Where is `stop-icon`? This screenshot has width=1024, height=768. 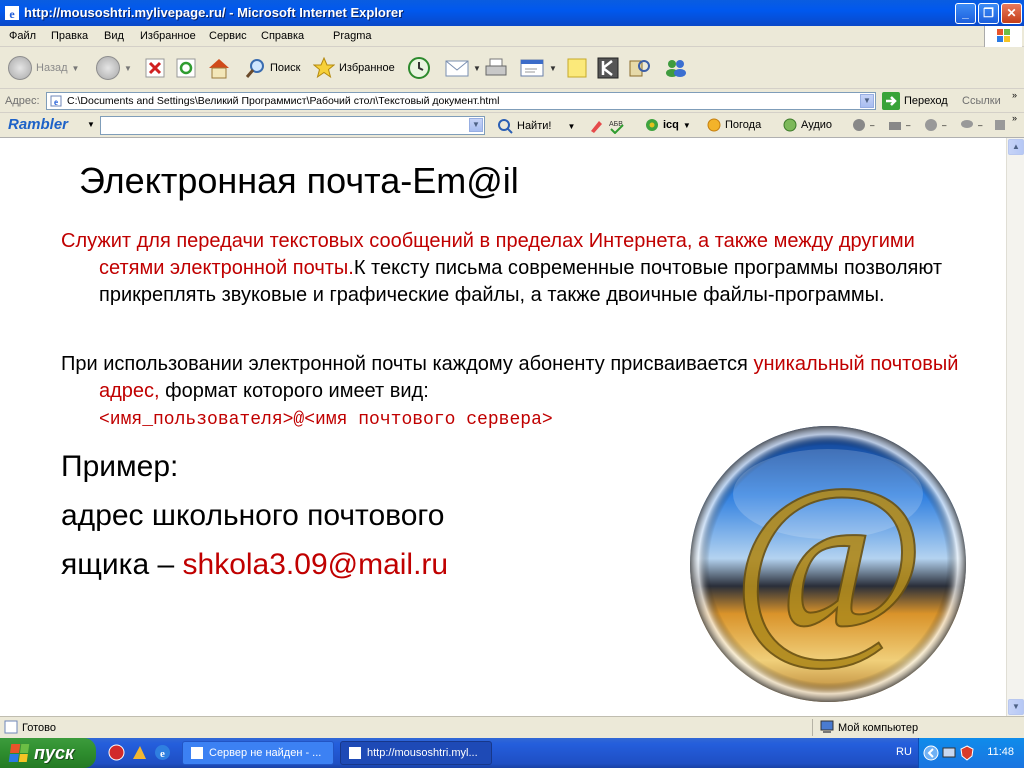 stop-icon is located at coordinates (155, 68).